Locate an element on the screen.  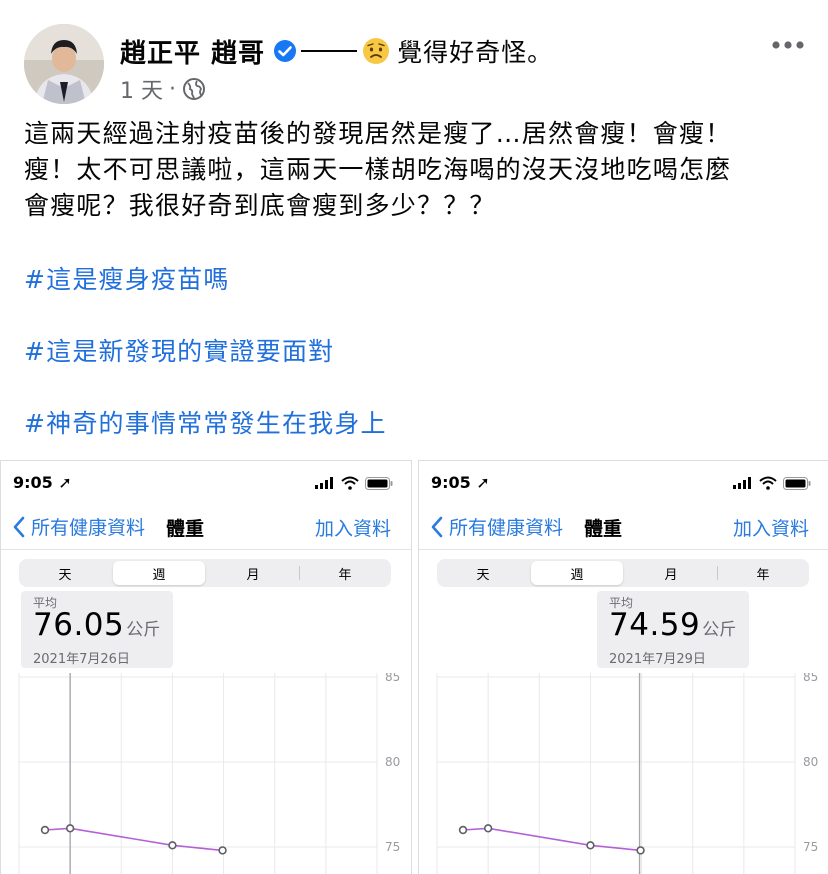
globe-icon is located at coordinates (194, 89).